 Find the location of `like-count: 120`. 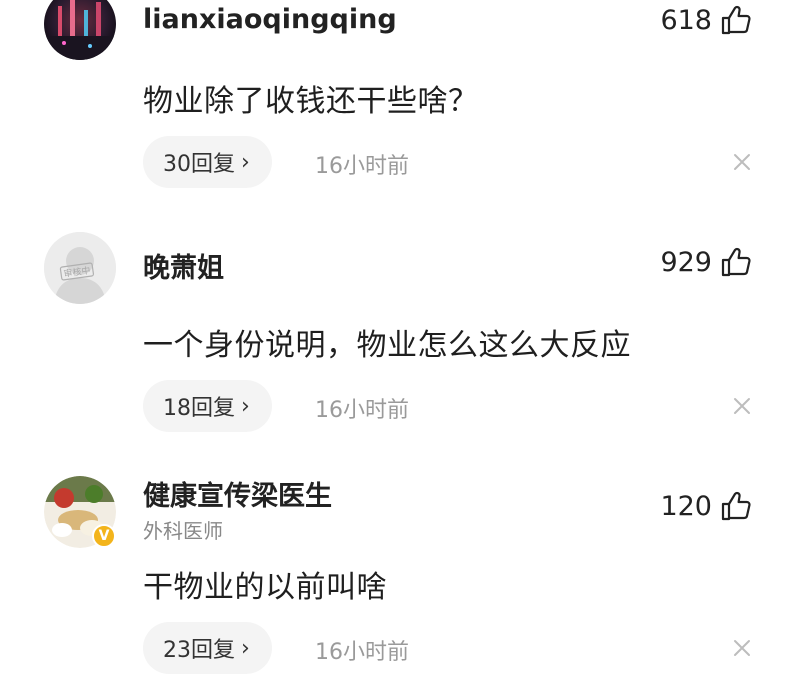

like-count: 120 is located at coordinates (686, 506).